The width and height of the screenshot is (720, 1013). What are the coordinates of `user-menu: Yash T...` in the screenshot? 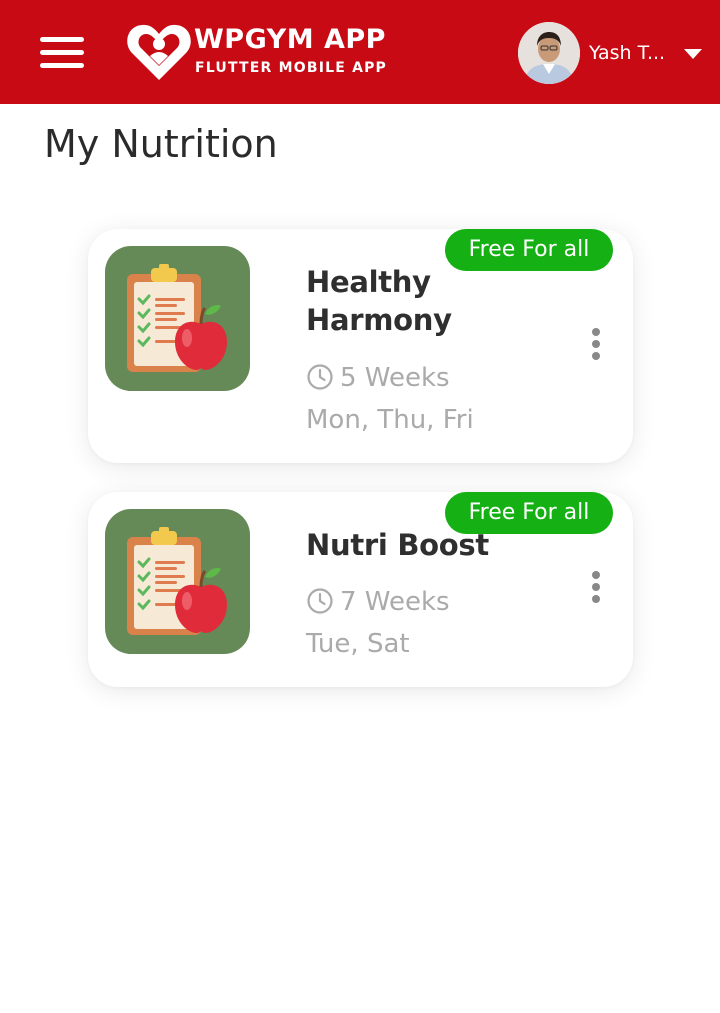 It's located at (612, 53).